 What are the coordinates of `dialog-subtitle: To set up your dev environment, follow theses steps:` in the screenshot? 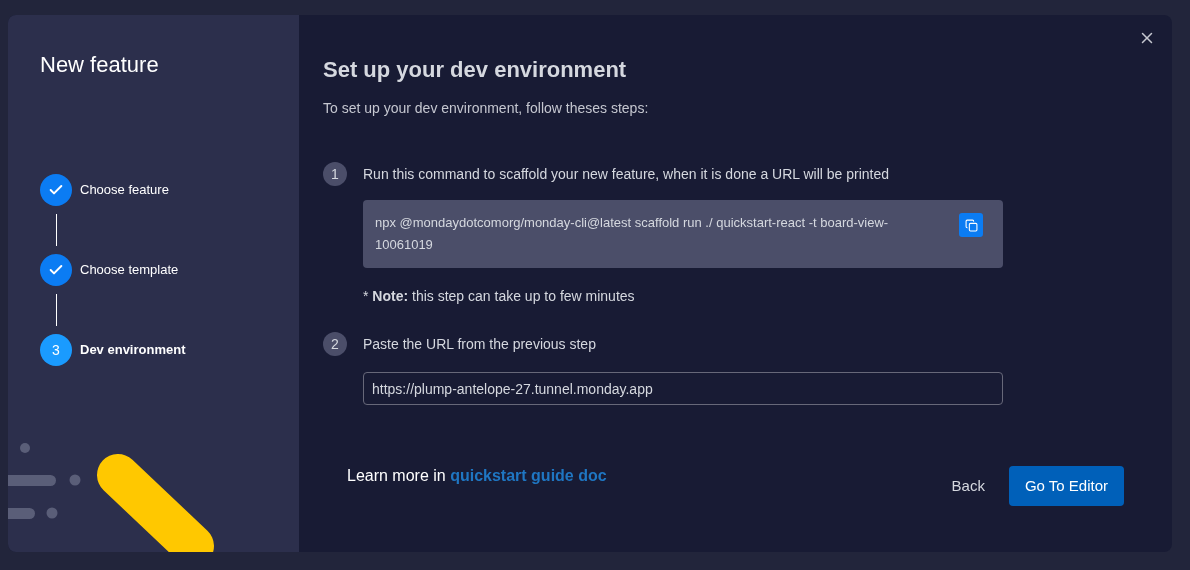 It's located at (486, 108).